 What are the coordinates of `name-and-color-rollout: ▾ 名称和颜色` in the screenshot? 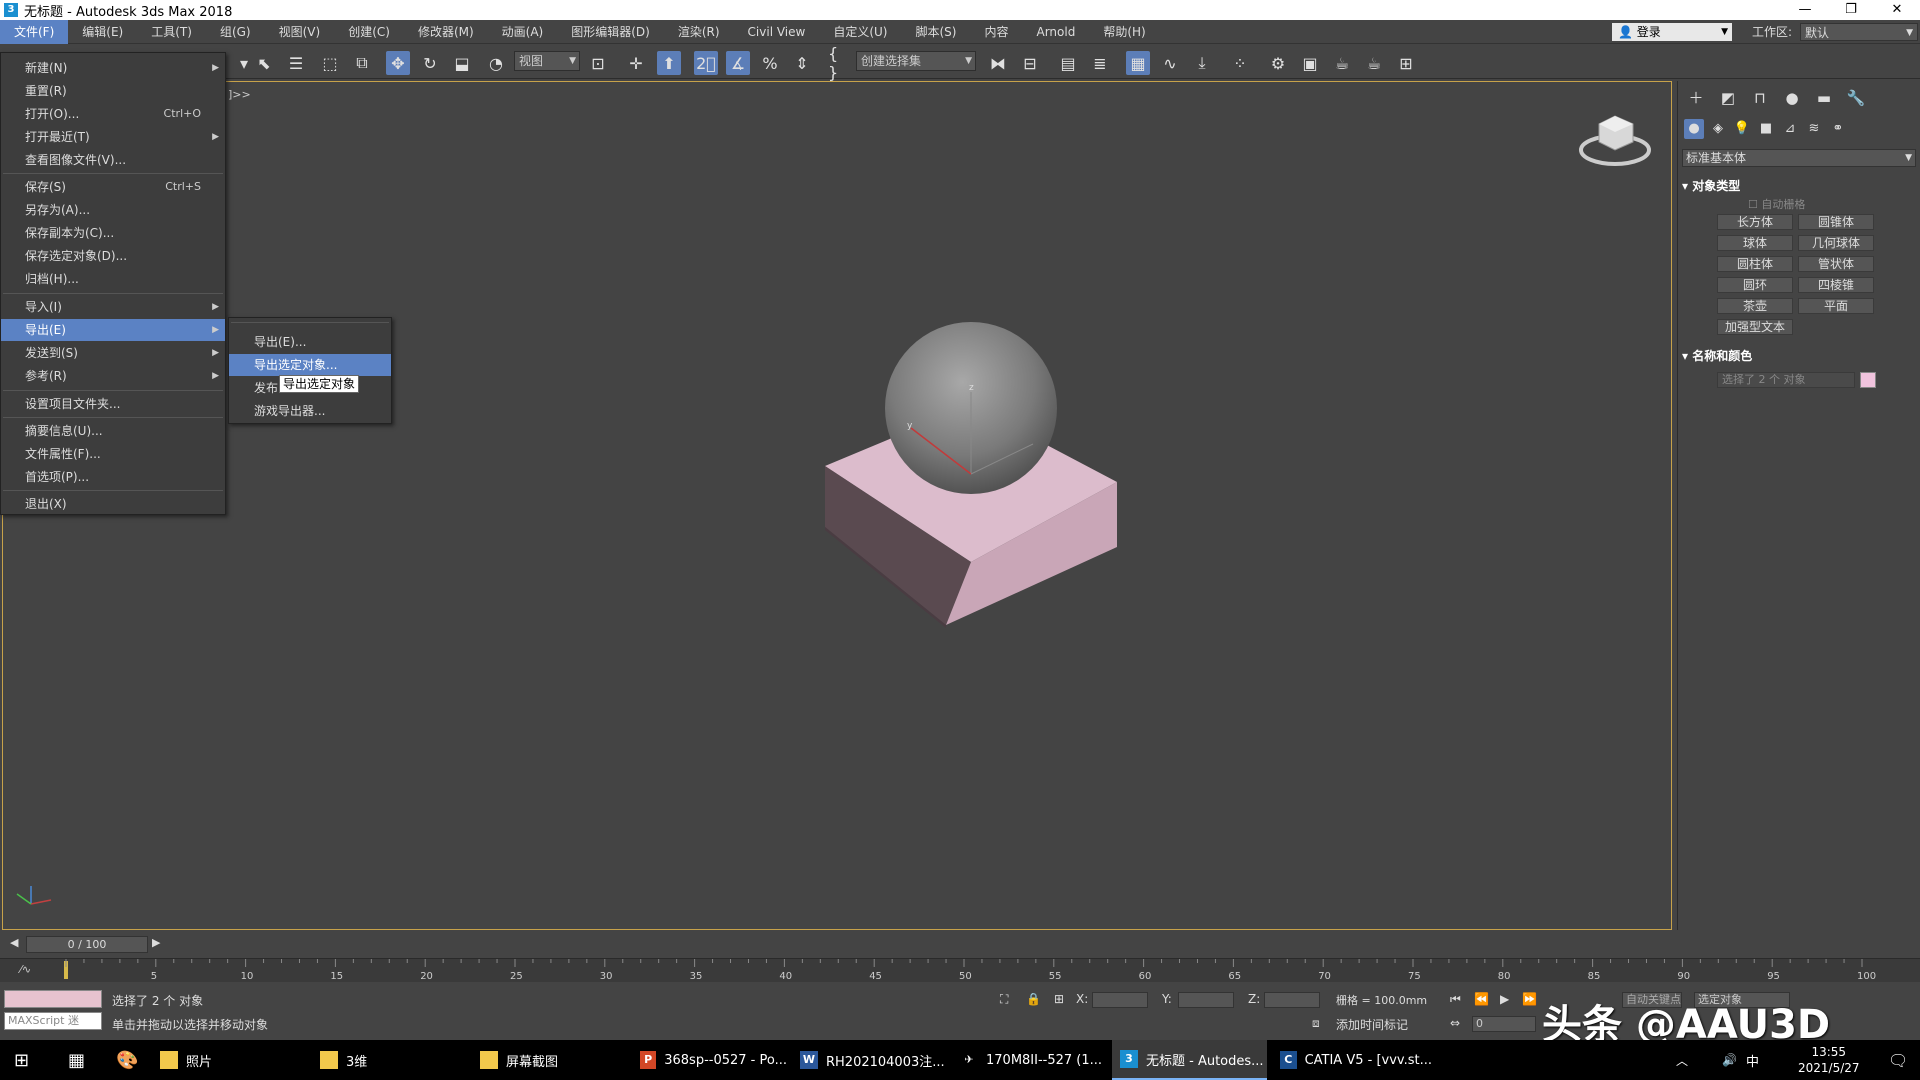 It's located at (1799, 355).